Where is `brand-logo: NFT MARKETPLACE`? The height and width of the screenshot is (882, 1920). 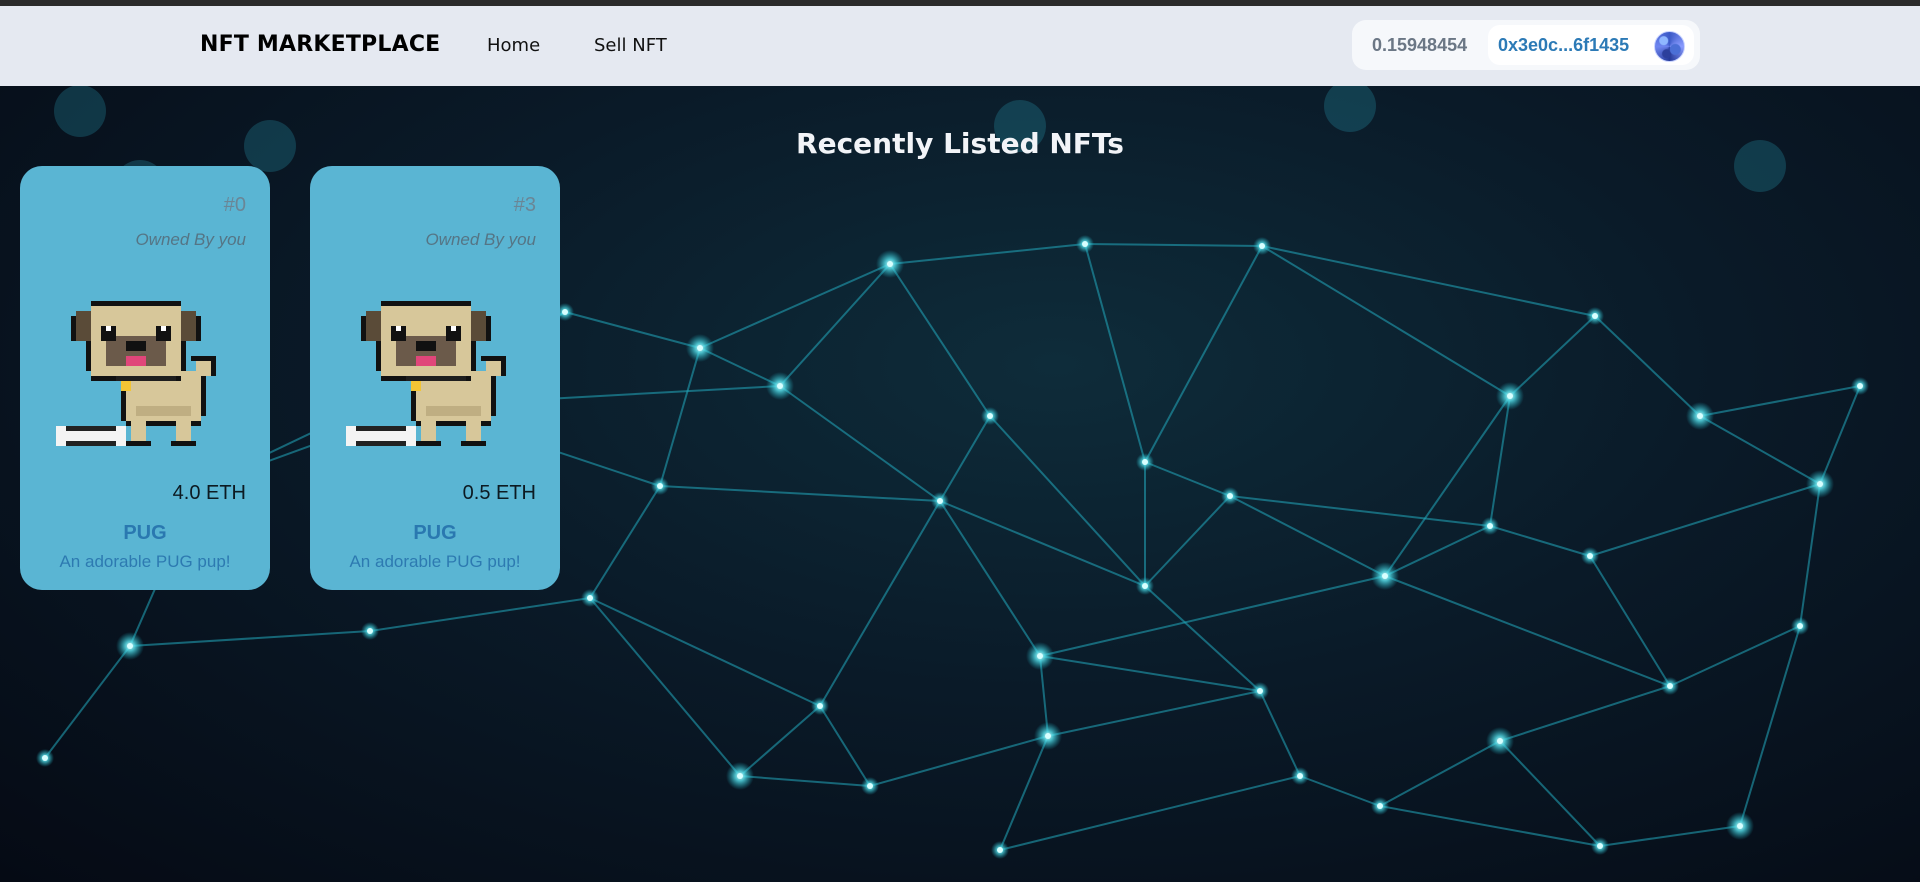
brand-logo: NFT MARKETPLACE is located at coordinates (320, 44).